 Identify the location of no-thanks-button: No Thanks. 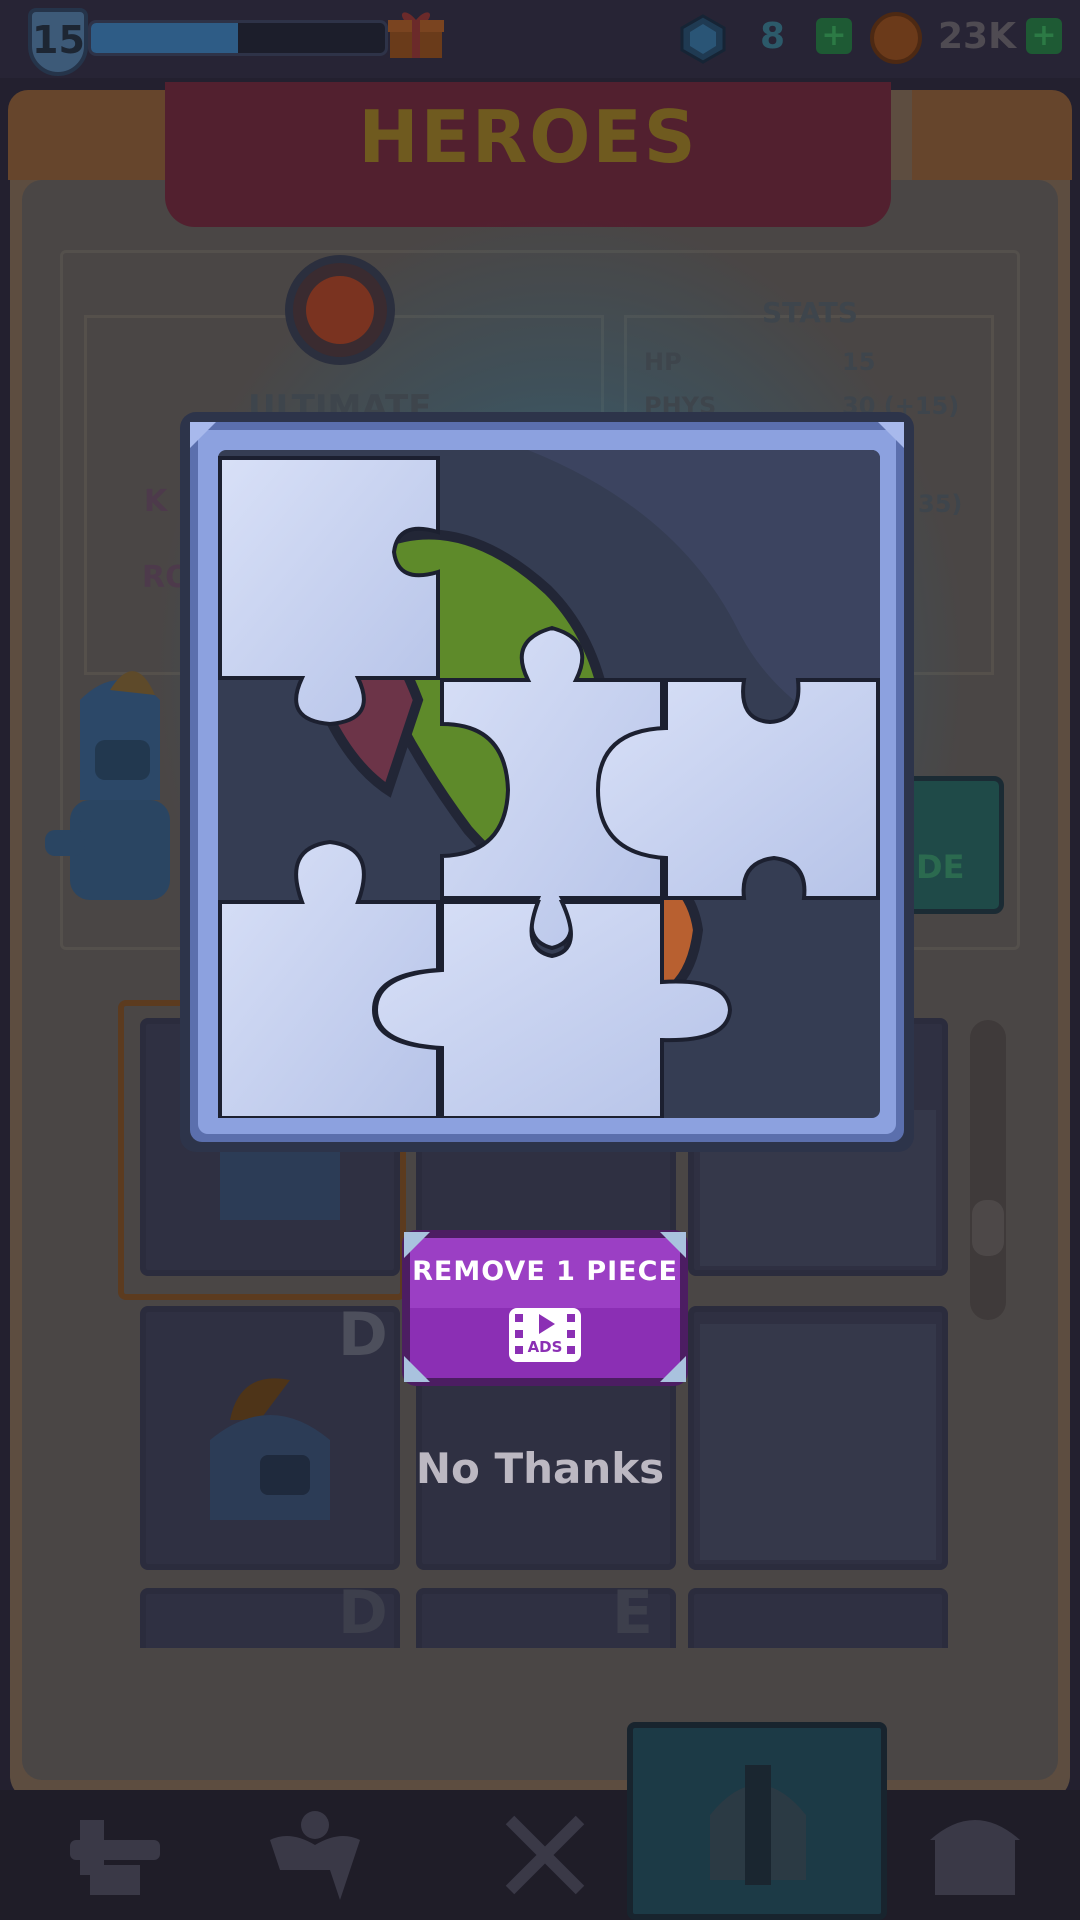
(540, 1468).